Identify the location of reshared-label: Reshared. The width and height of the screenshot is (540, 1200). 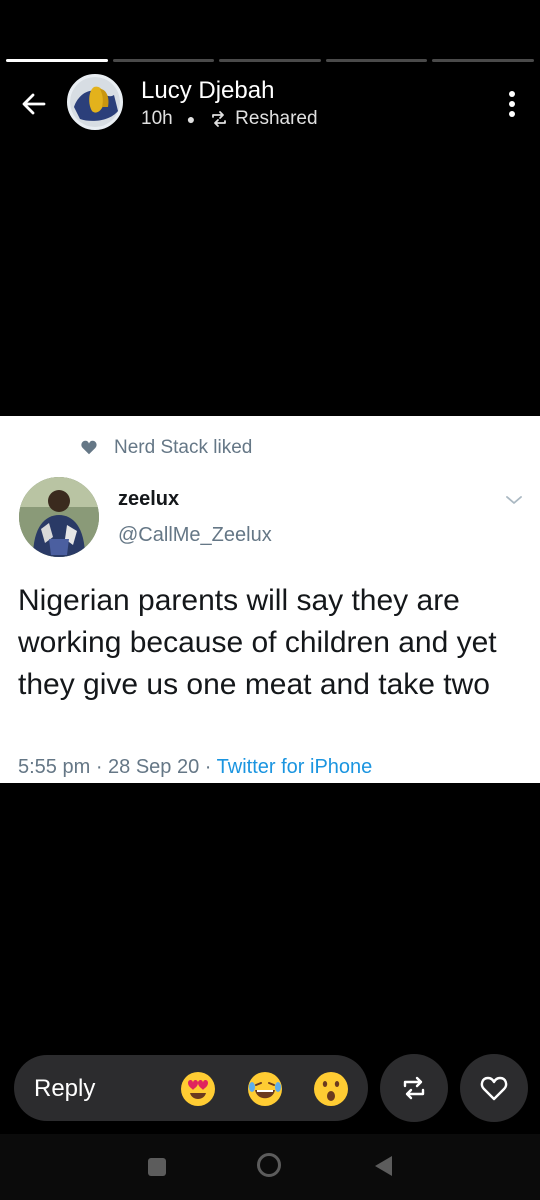
(276, 118).